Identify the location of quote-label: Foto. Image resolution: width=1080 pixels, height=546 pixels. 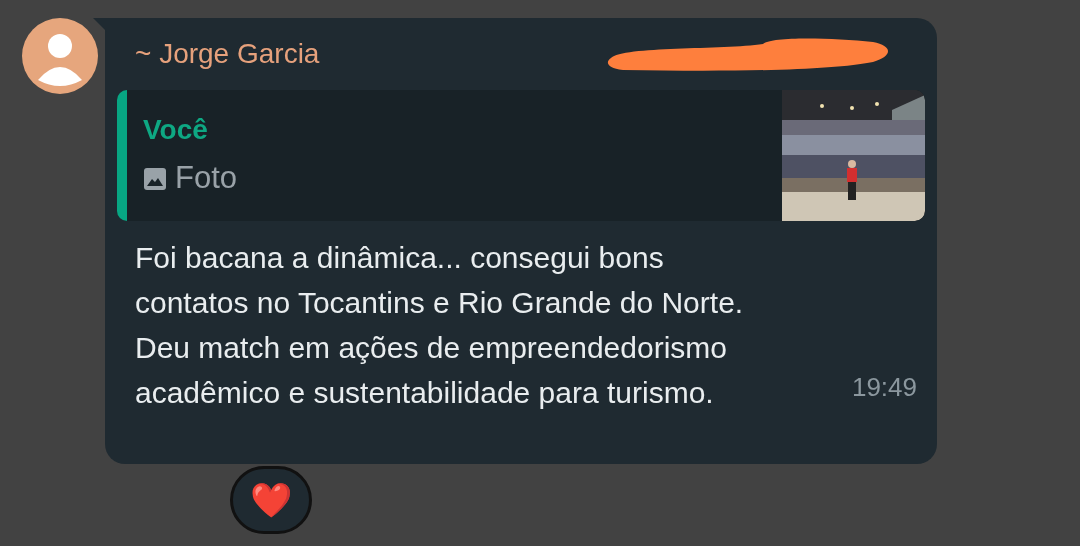
(206, 178).